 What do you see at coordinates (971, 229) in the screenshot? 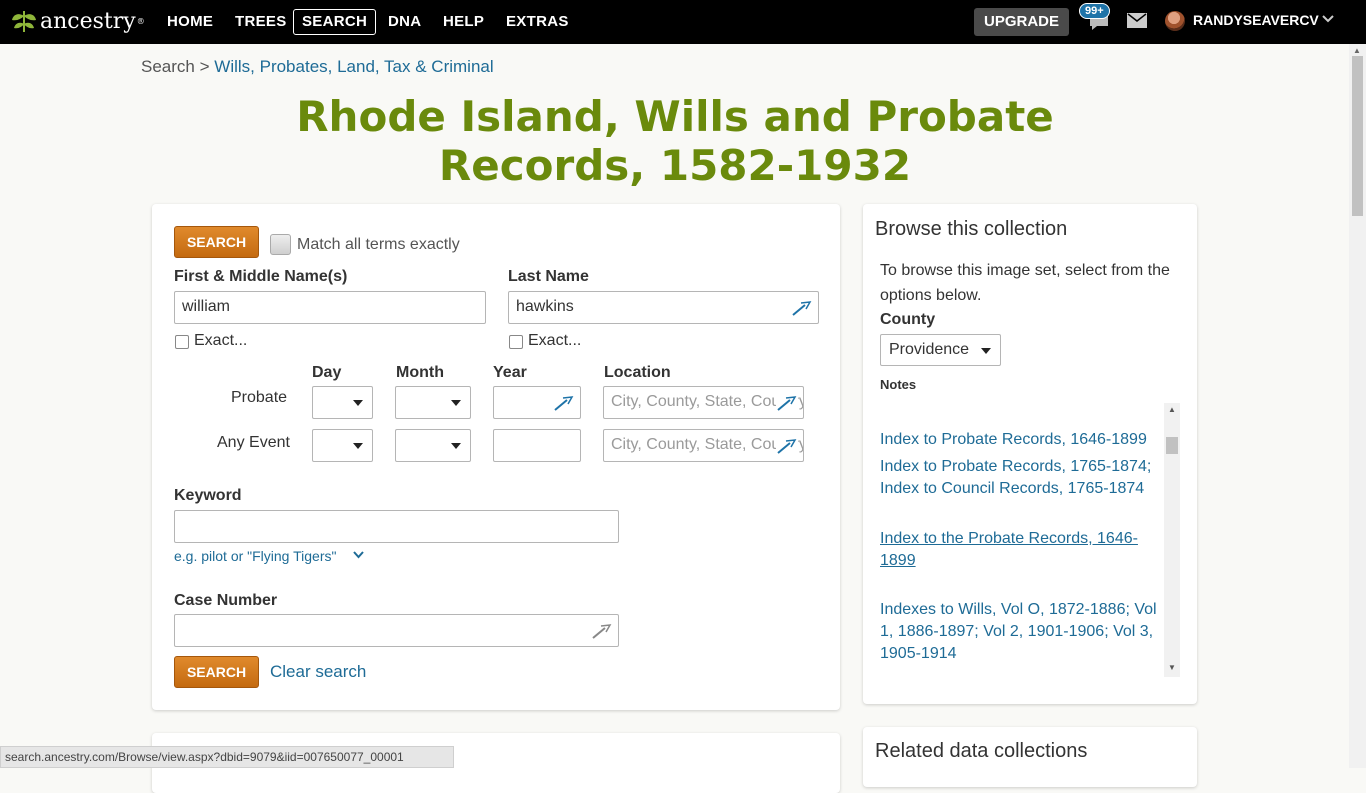
I see `browse-heading: Browse this collection` at bounding box center [971, 229].